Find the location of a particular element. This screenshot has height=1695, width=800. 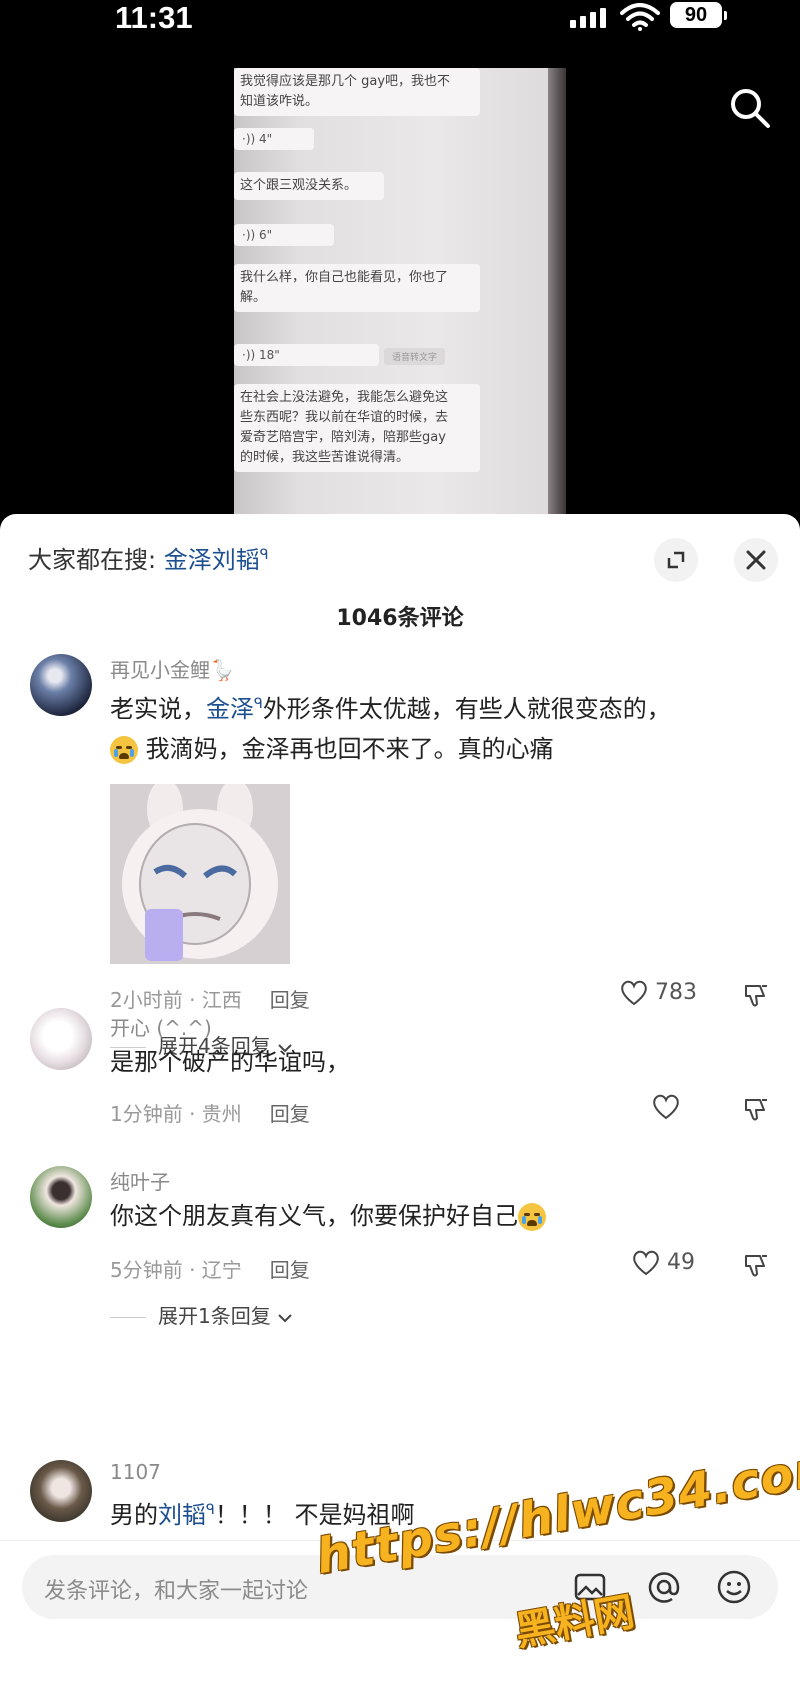

chevron-down-icon is located at coordinates (285, 1317).